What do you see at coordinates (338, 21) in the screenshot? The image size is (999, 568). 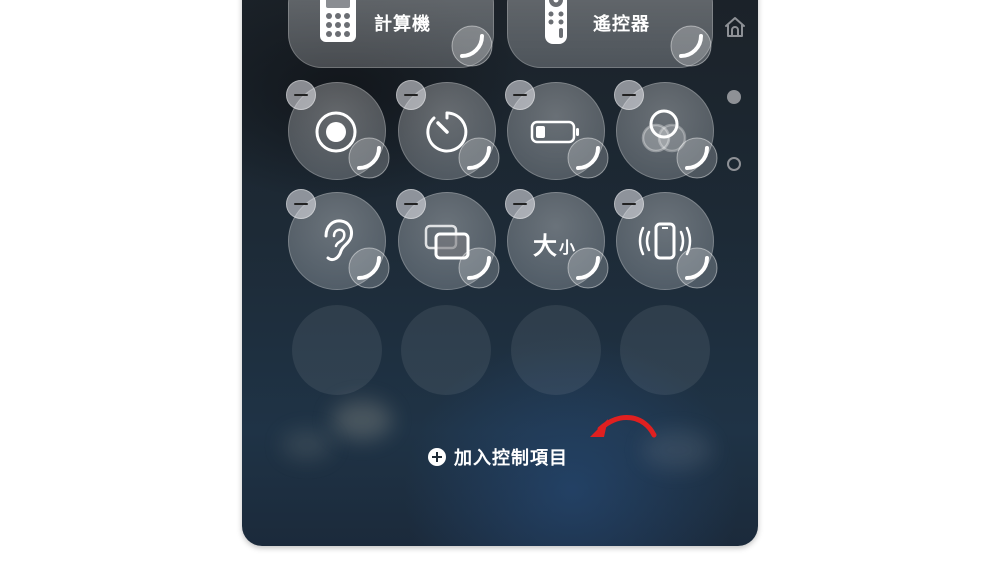 I see `calculator-icon` at bounding box center [338, 21].